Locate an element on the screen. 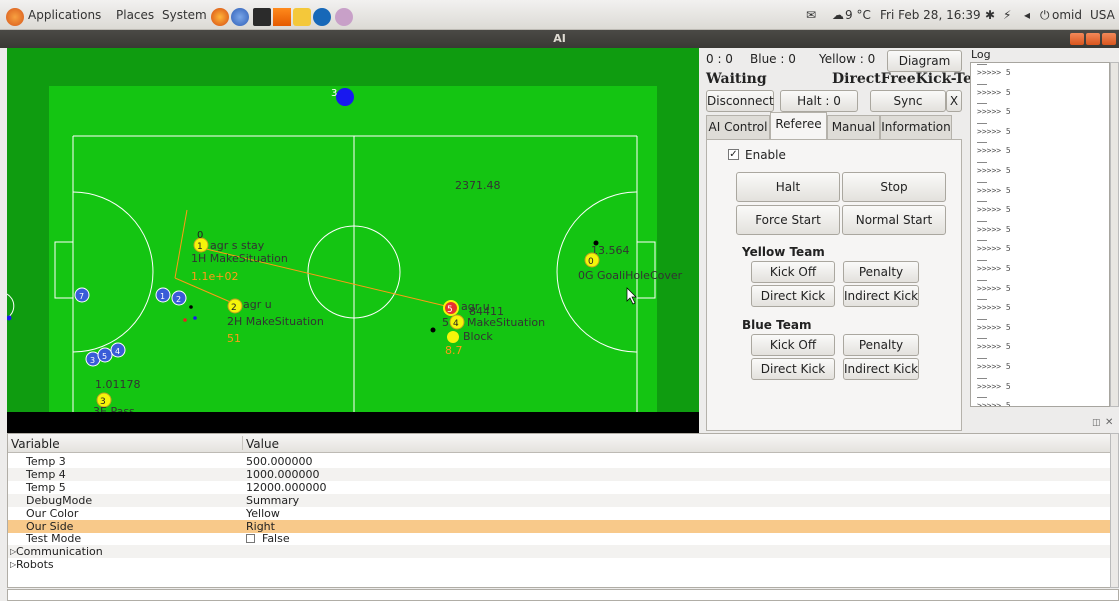 This screenshot has width=1119, height=601. table-row: Our Side Right is located at coordinates (559, 526).